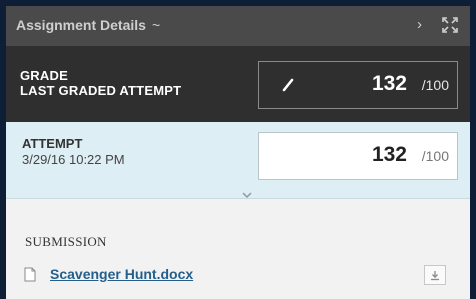 The height and width of the screenshot is (299, 476). I want to click on submission-heading: SUBMISSION, so click(66, 241).